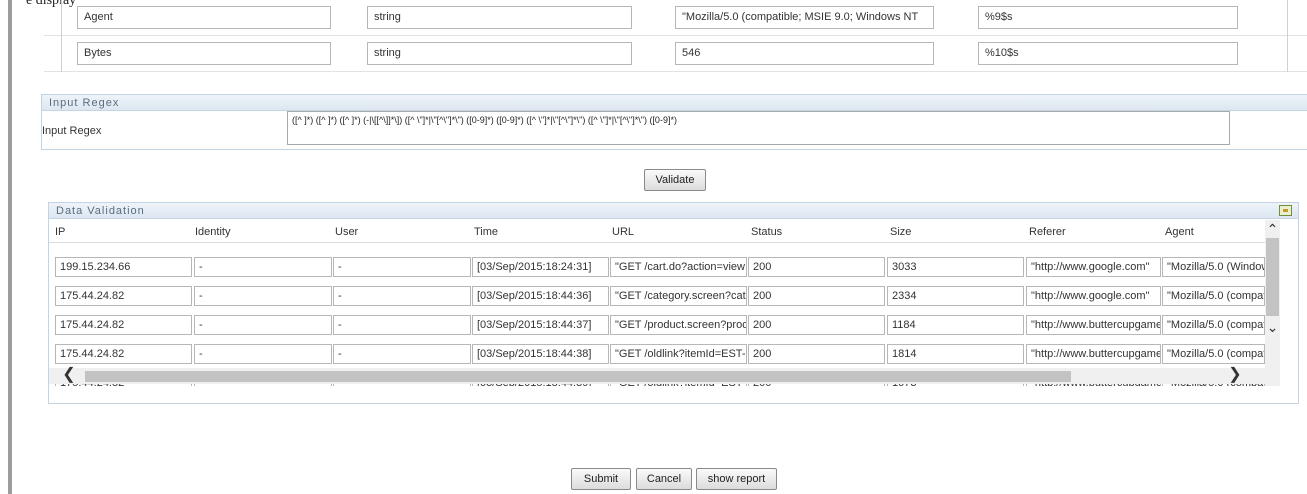 The height and width of the screenshot is (494, 1307). What do you see at coordinates (601, 479) in the screenshot?
I see `submit-button: Submit` at bounding box center [601, 479].